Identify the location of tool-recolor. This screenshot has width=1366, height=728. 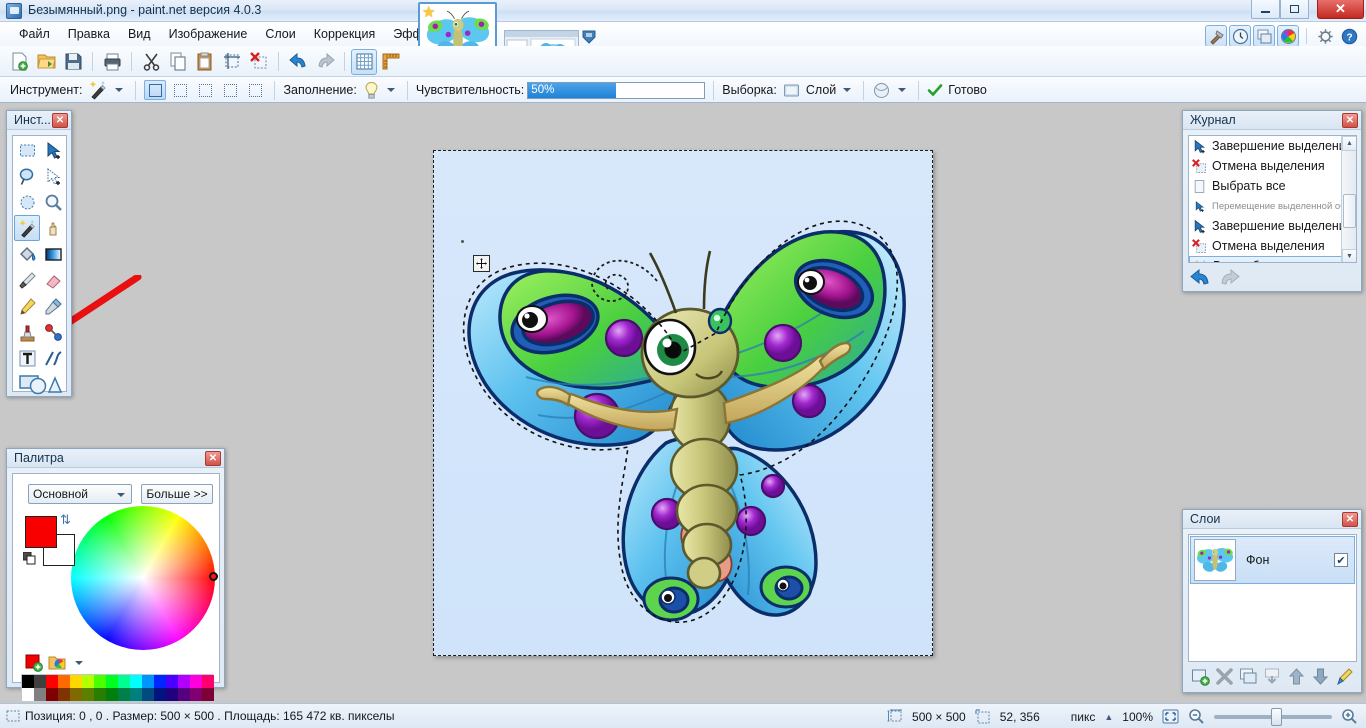
(53, 332).